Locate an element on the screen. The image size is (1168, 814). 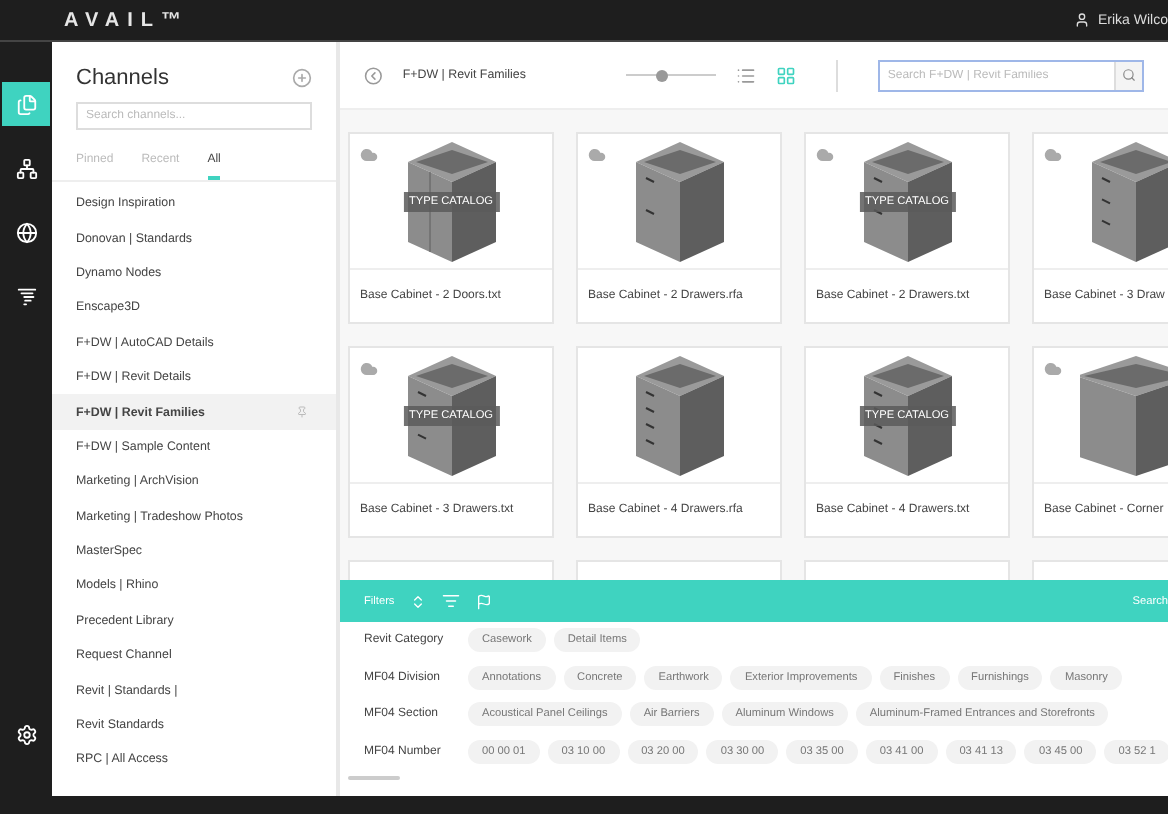
add-channel-icon is located at coordinates (302, 78).